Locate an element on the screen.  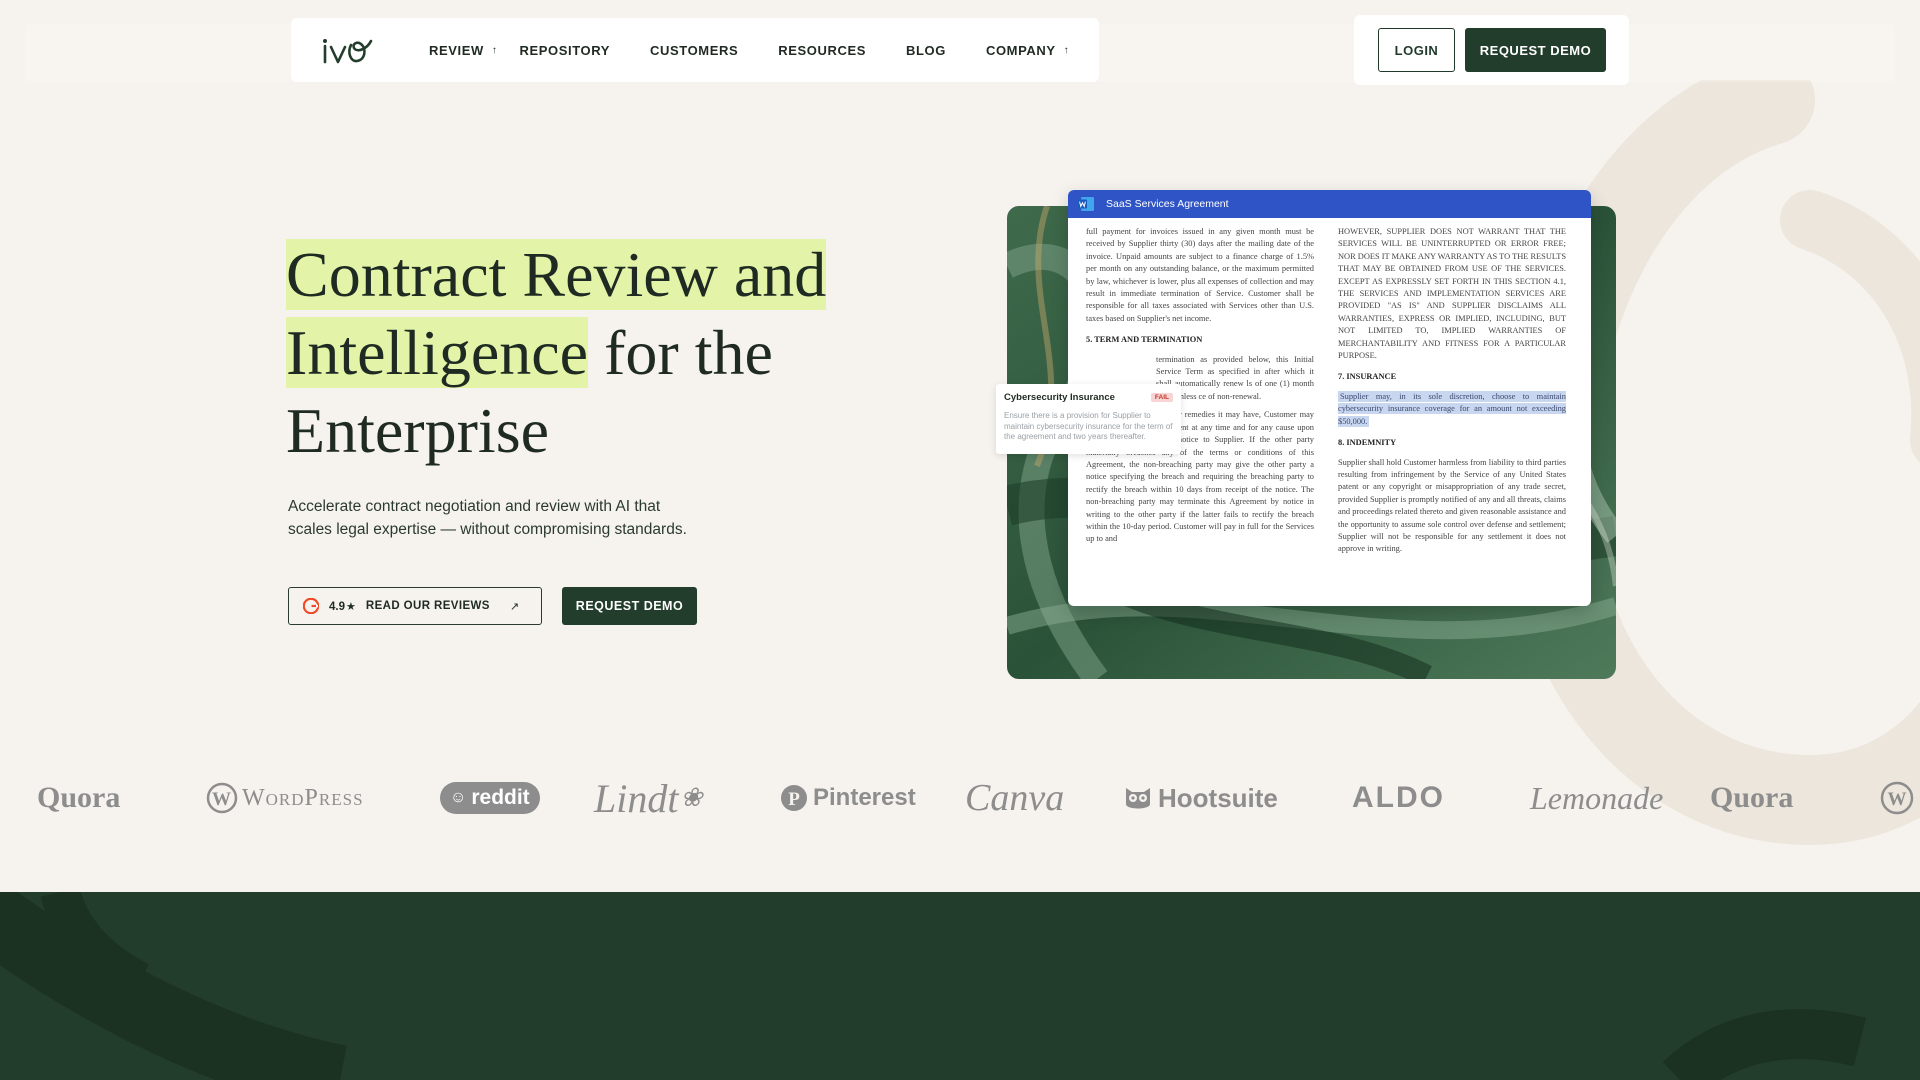
lemonade-logo: Lemonade is located at coordinates (1596, 798).